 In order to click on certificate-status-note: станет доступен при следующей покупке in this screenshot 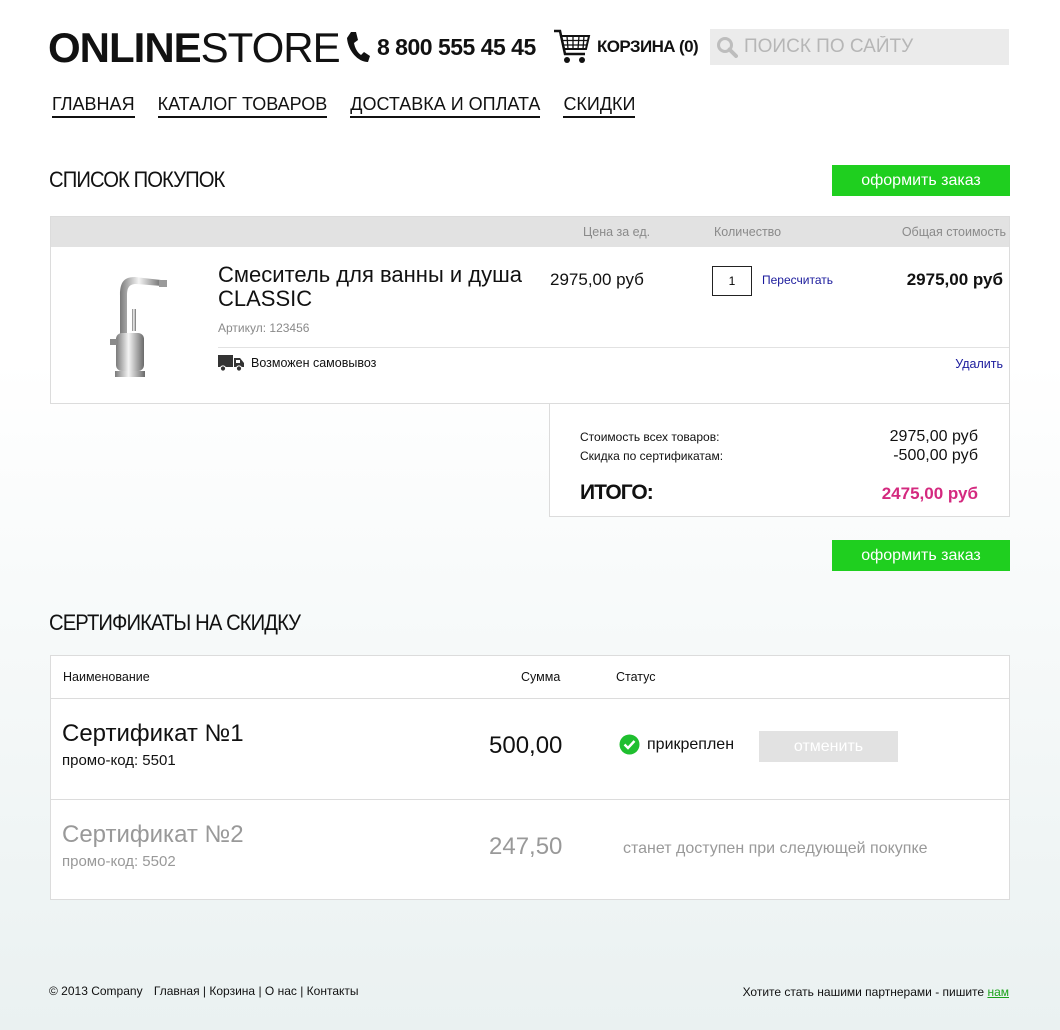, I will do `click(775, 848)`.